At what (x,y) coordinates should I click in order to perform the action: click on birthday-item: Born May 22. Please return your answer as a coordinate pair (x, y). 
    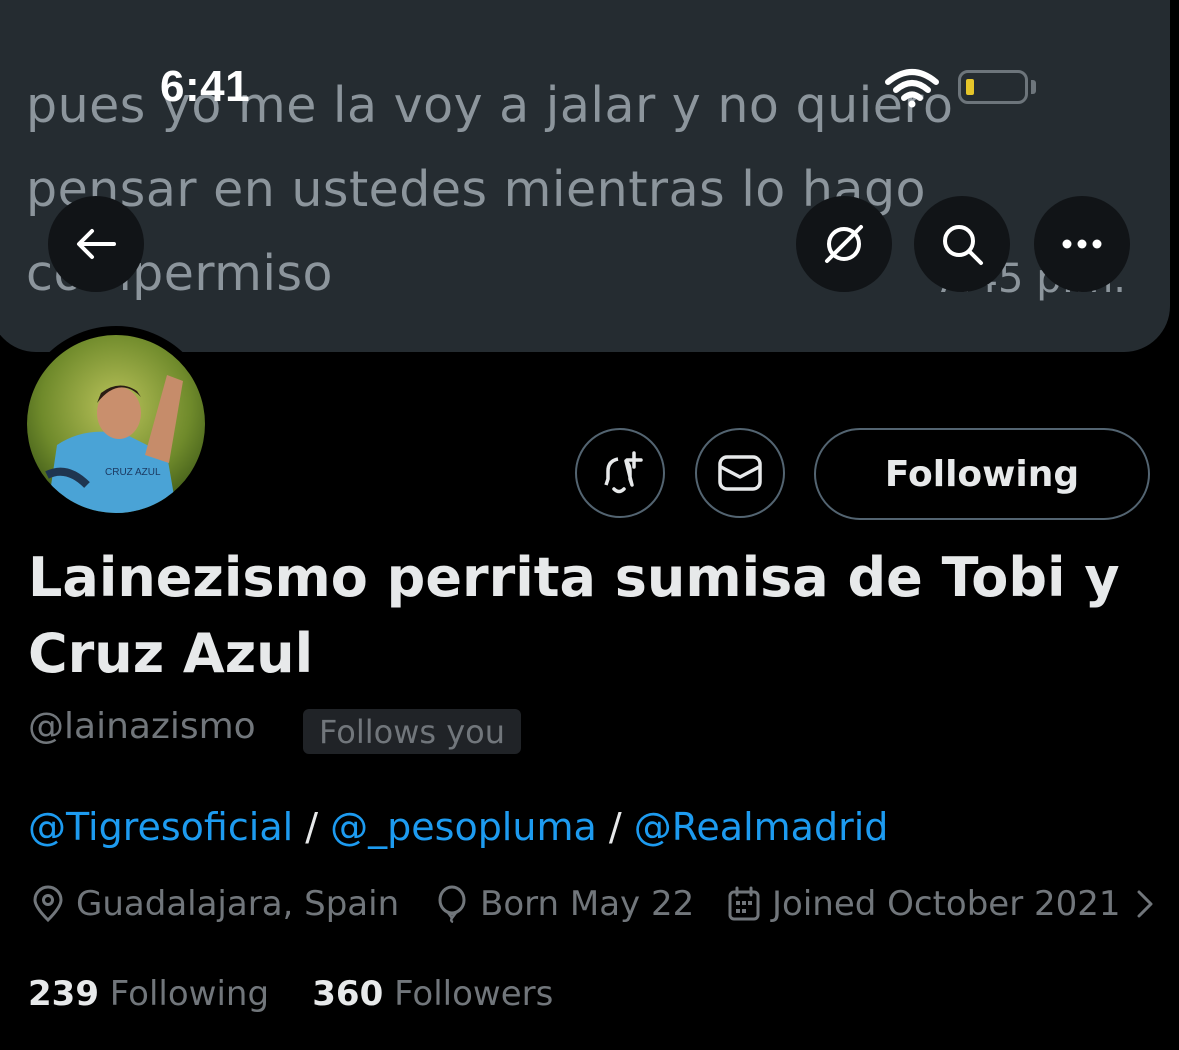
    Looking at the image, I should click on (564, 904).